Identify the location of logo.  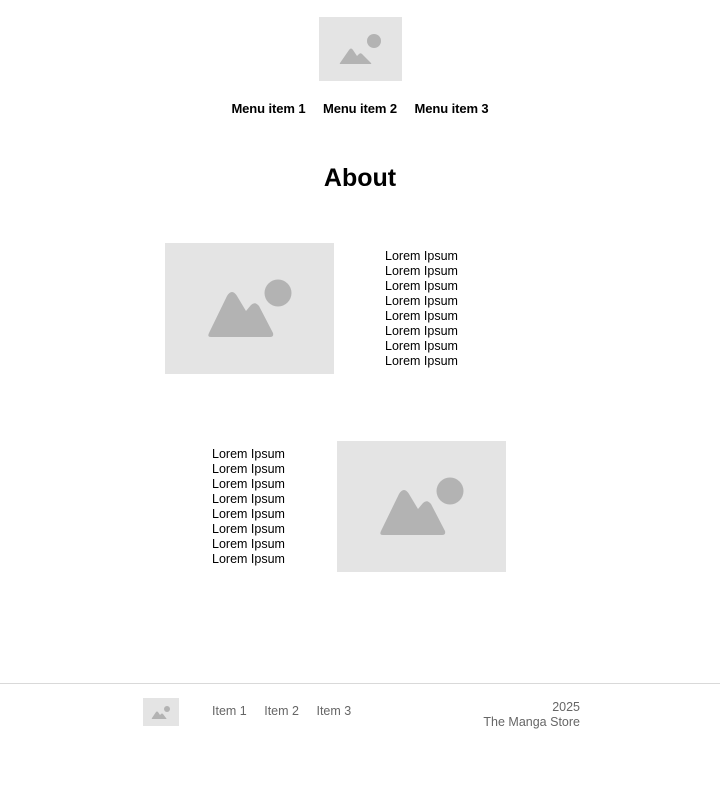
(360, 49).